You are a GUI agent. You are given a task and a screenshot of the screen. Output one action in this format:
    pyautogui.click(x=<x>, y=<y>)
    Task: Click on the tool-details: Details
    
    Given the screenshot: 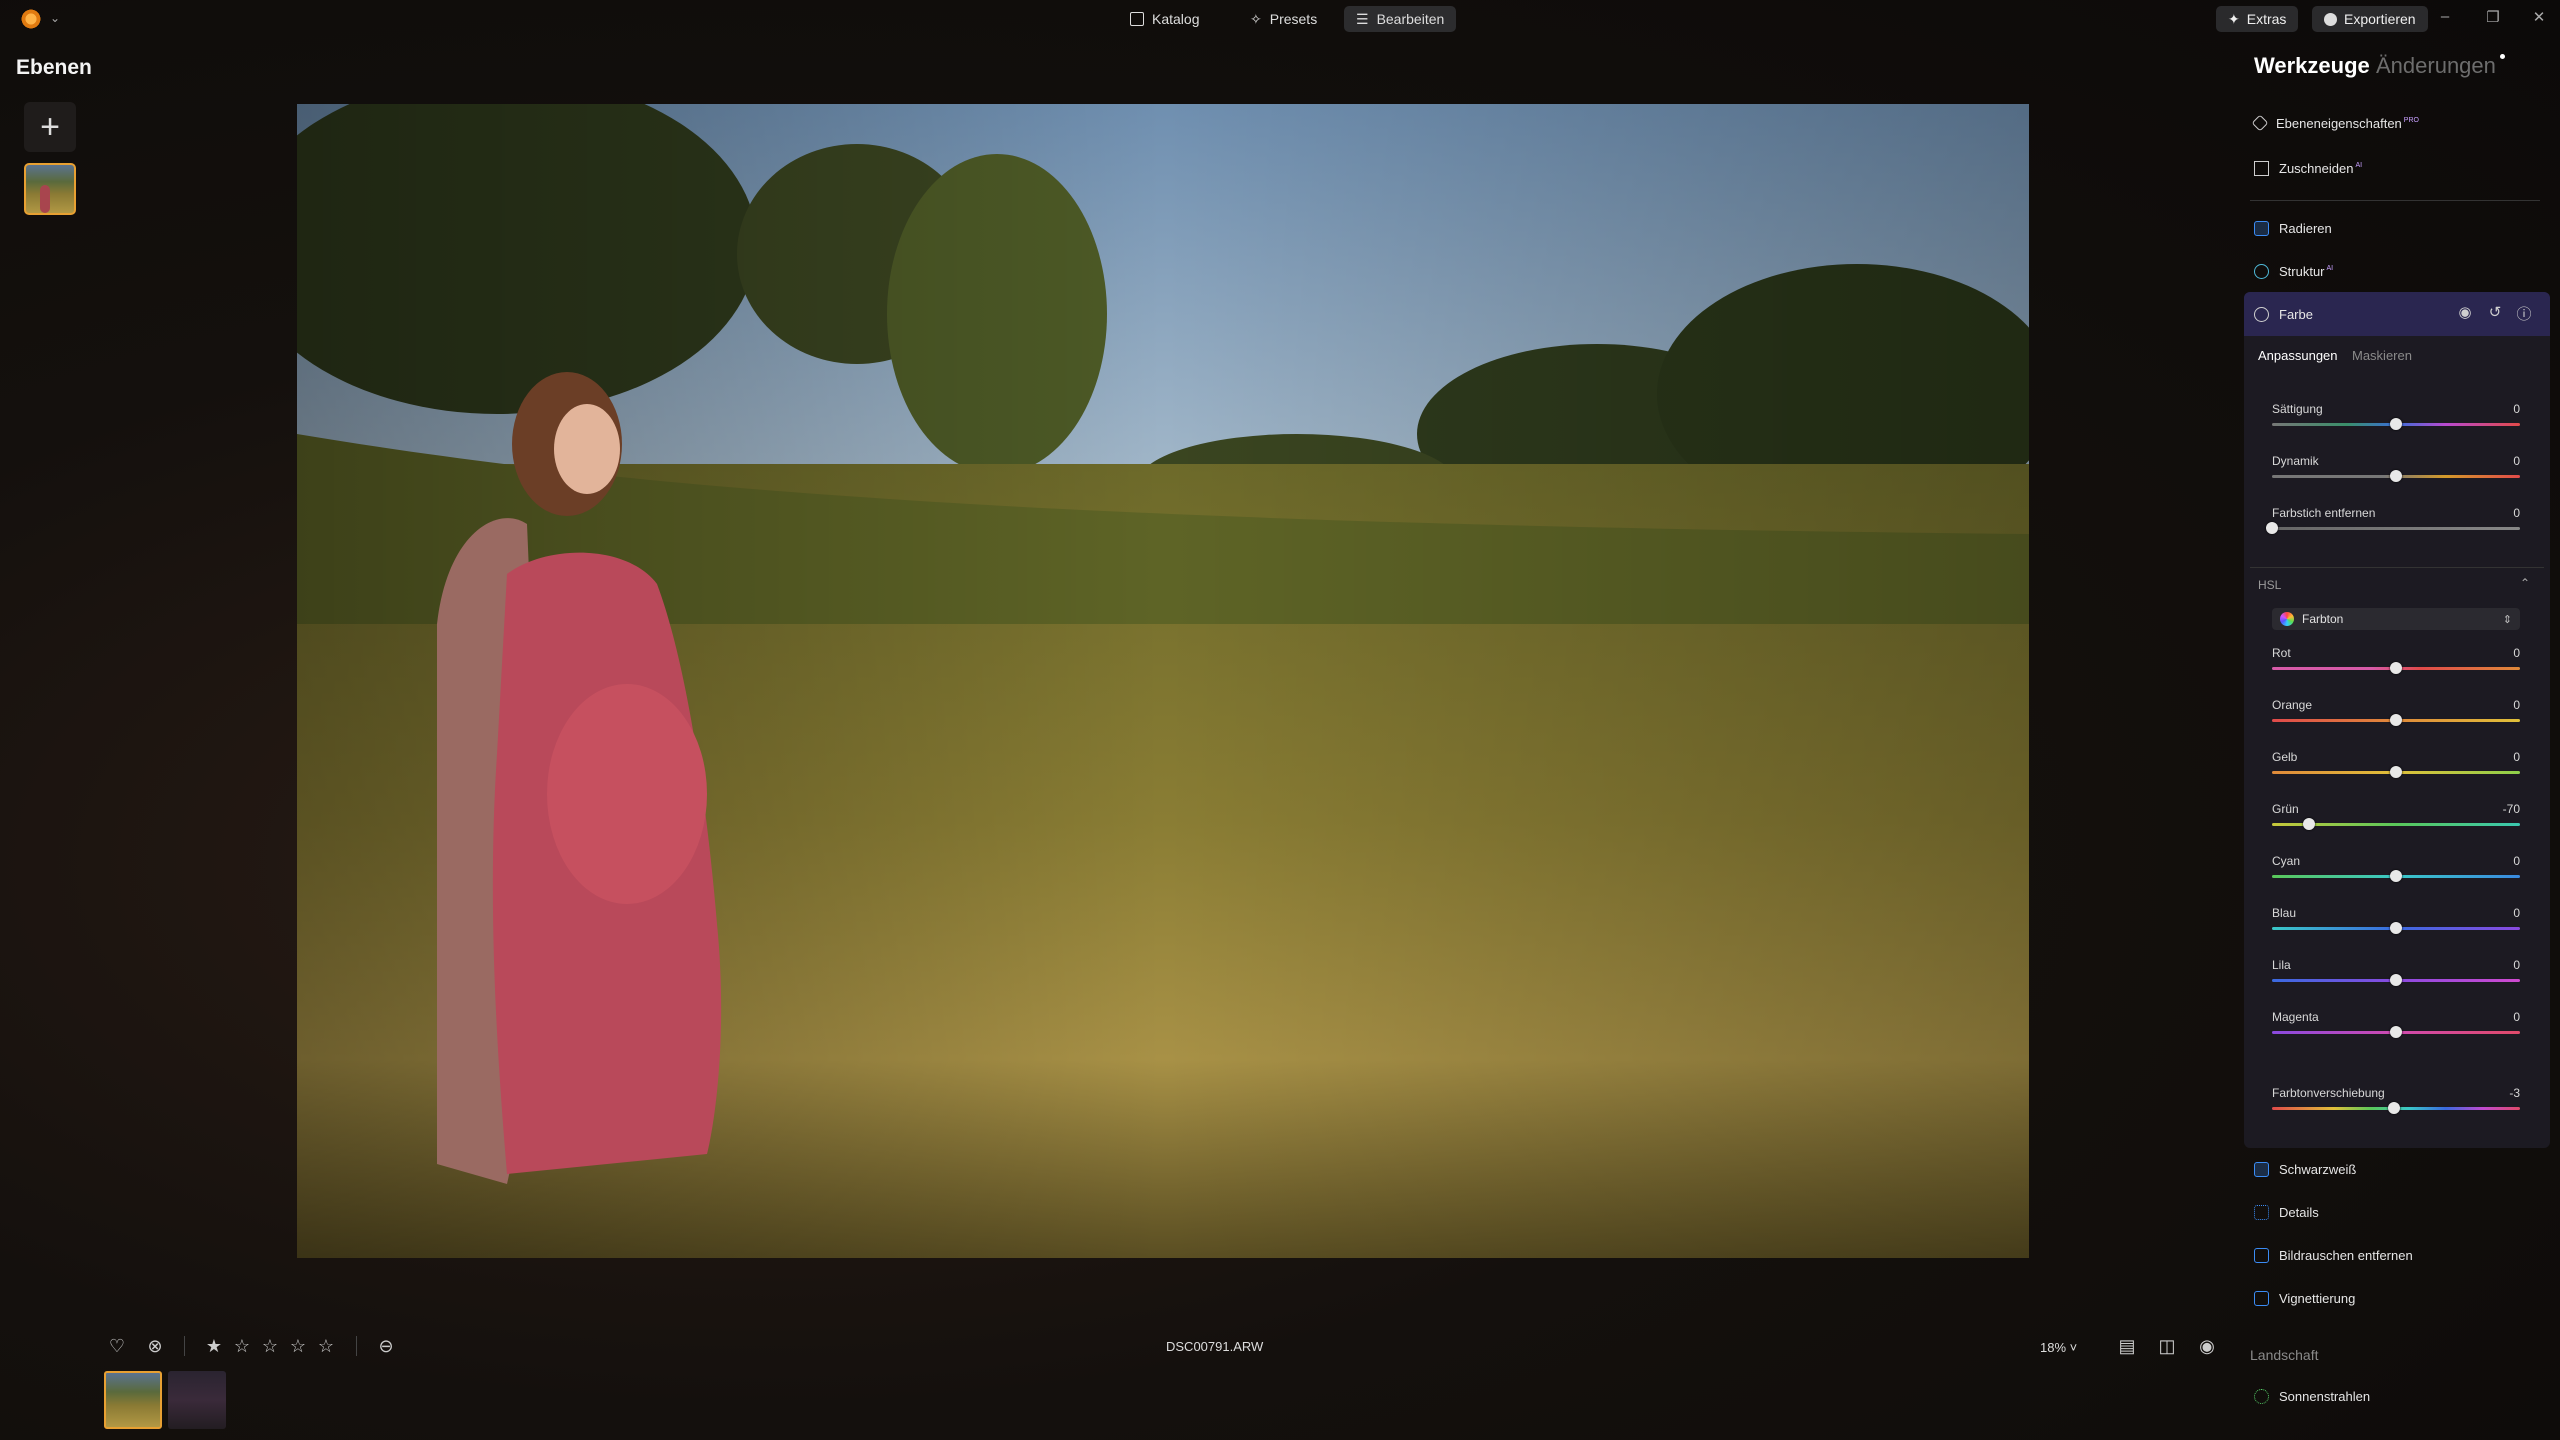 What is the action you would take?
    pyautogui.click(x=2286, y=1212)
    